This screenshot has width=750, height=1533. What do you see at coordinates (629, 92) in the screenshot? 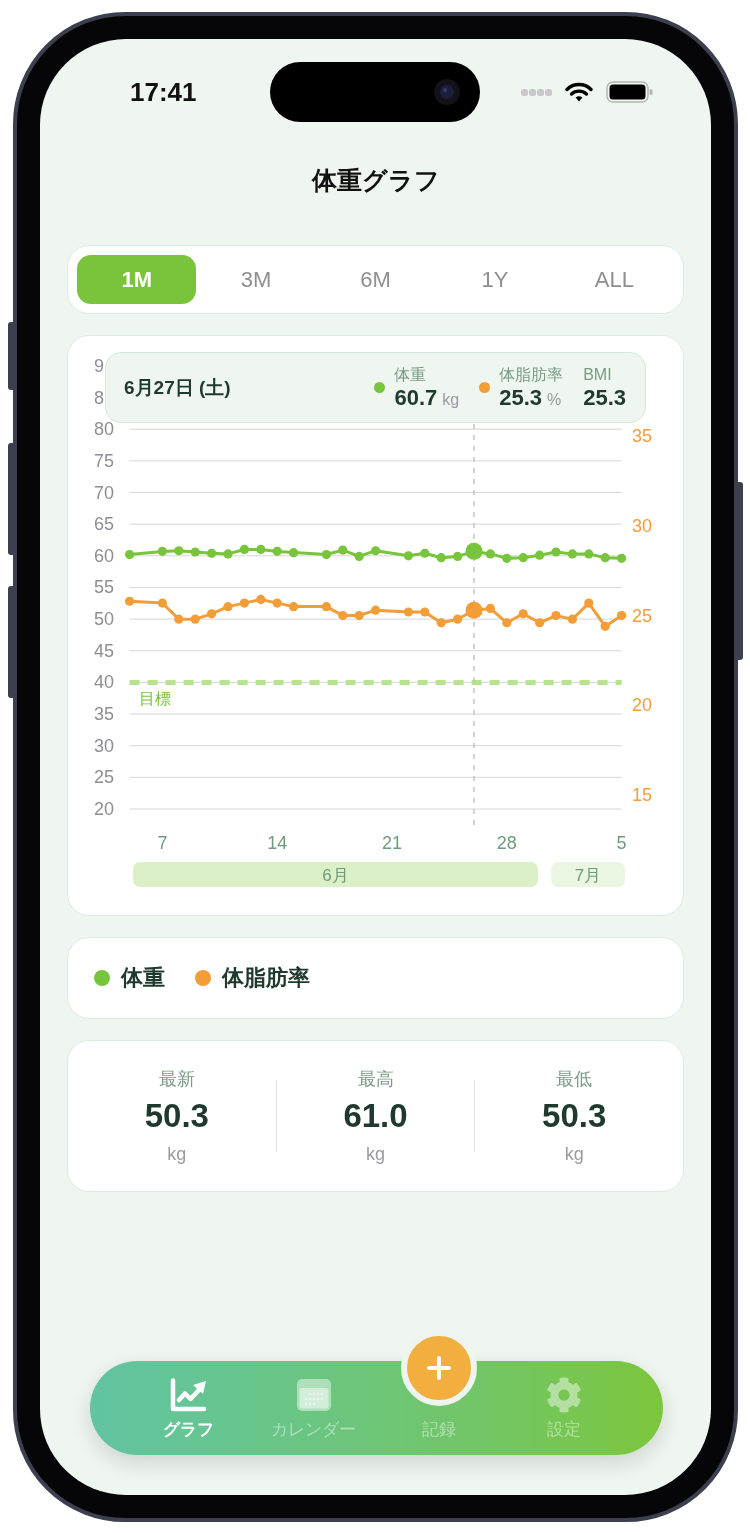
I see `battery-icon` at bounding box center [629, 92].